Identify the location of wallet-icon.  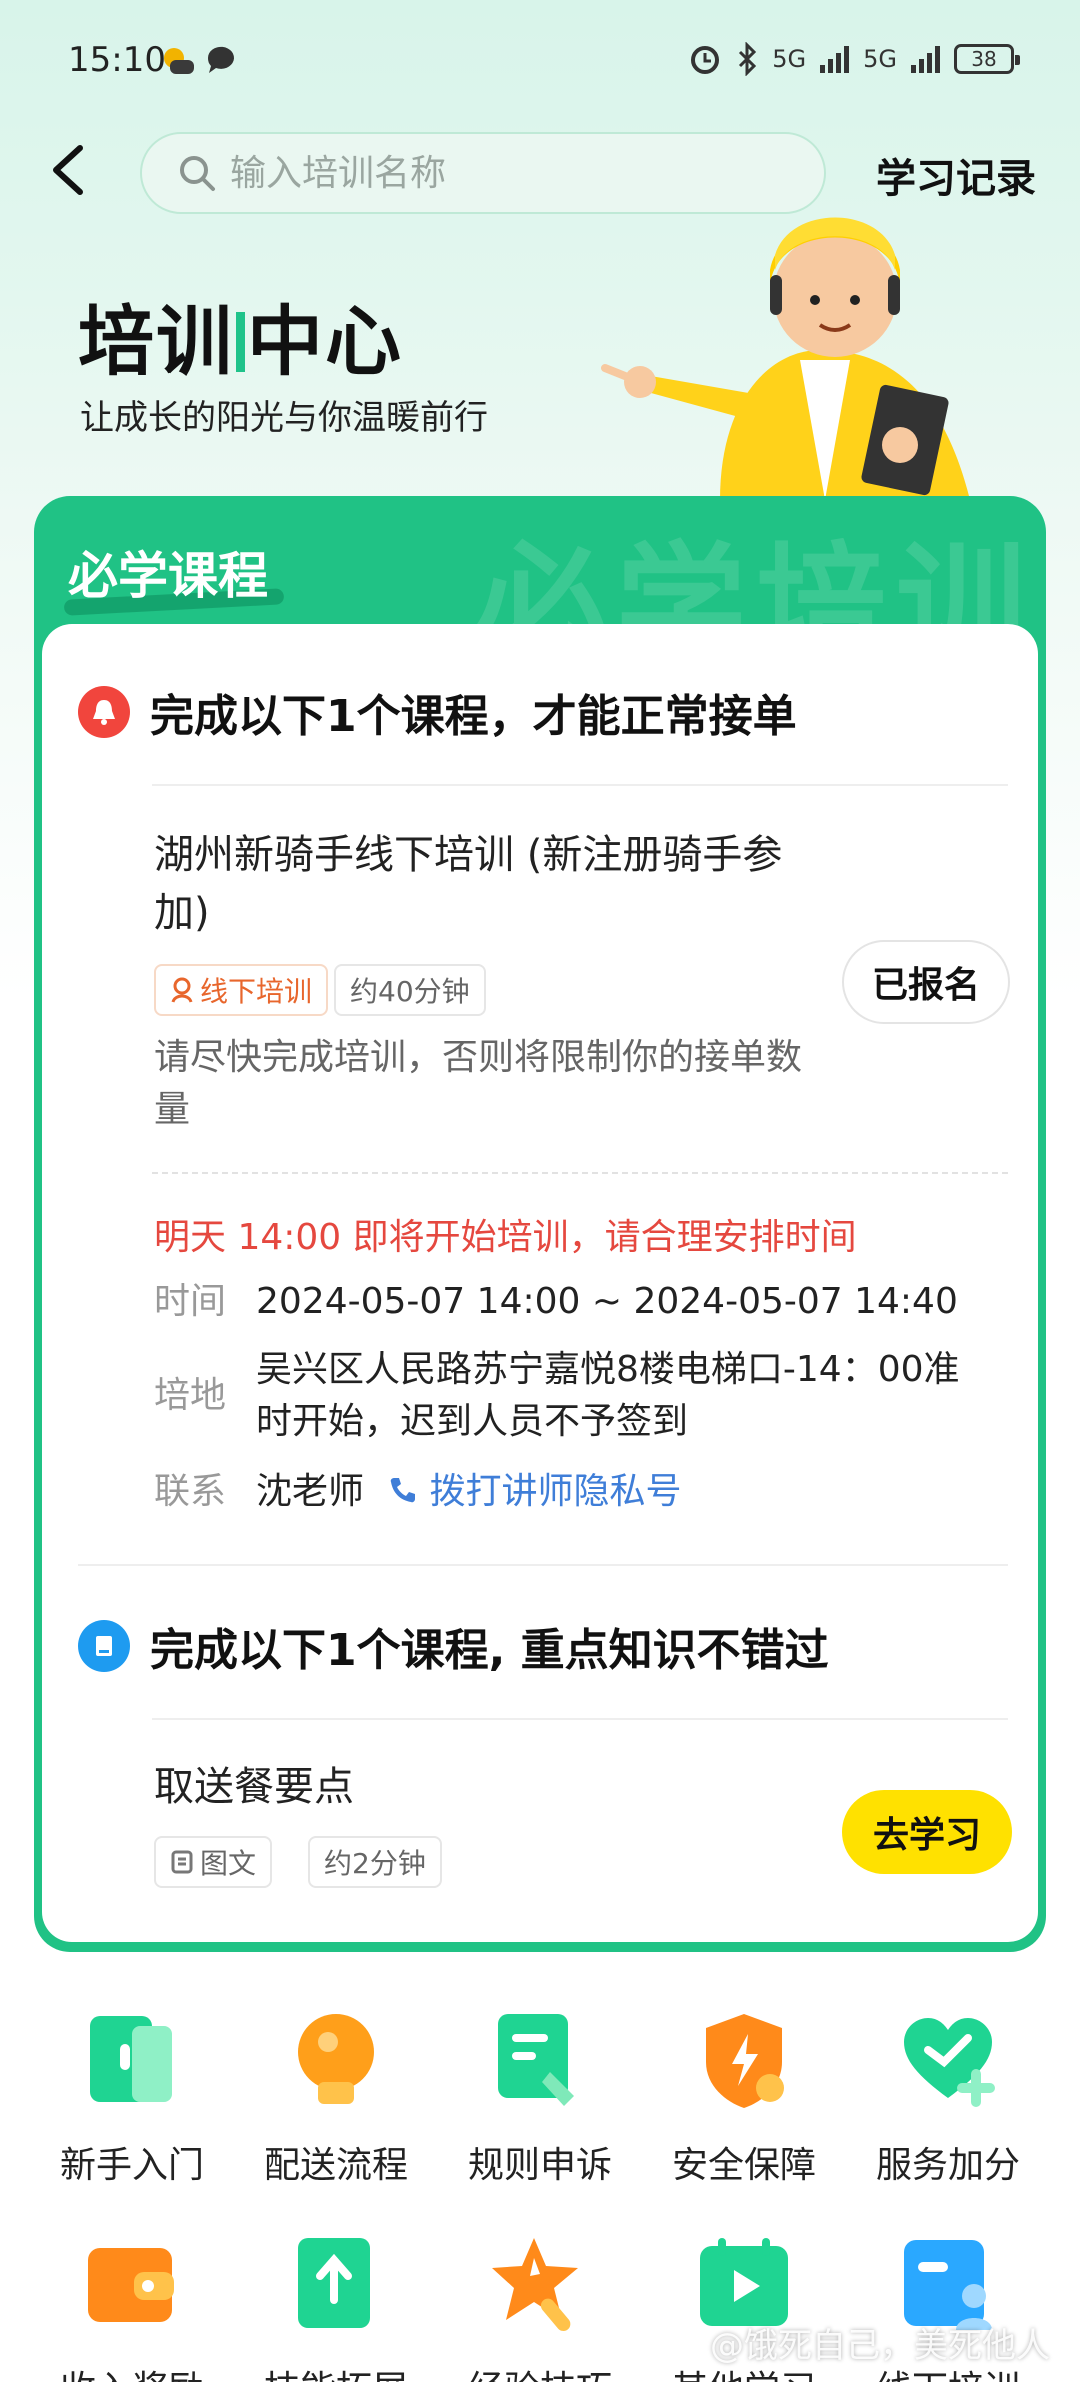
(131, 2285).